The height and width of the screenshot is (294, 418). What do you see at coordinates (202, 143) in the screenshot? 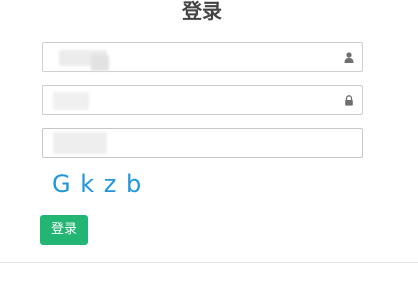
I see `captcha-input` at bounding box center [202, 143].